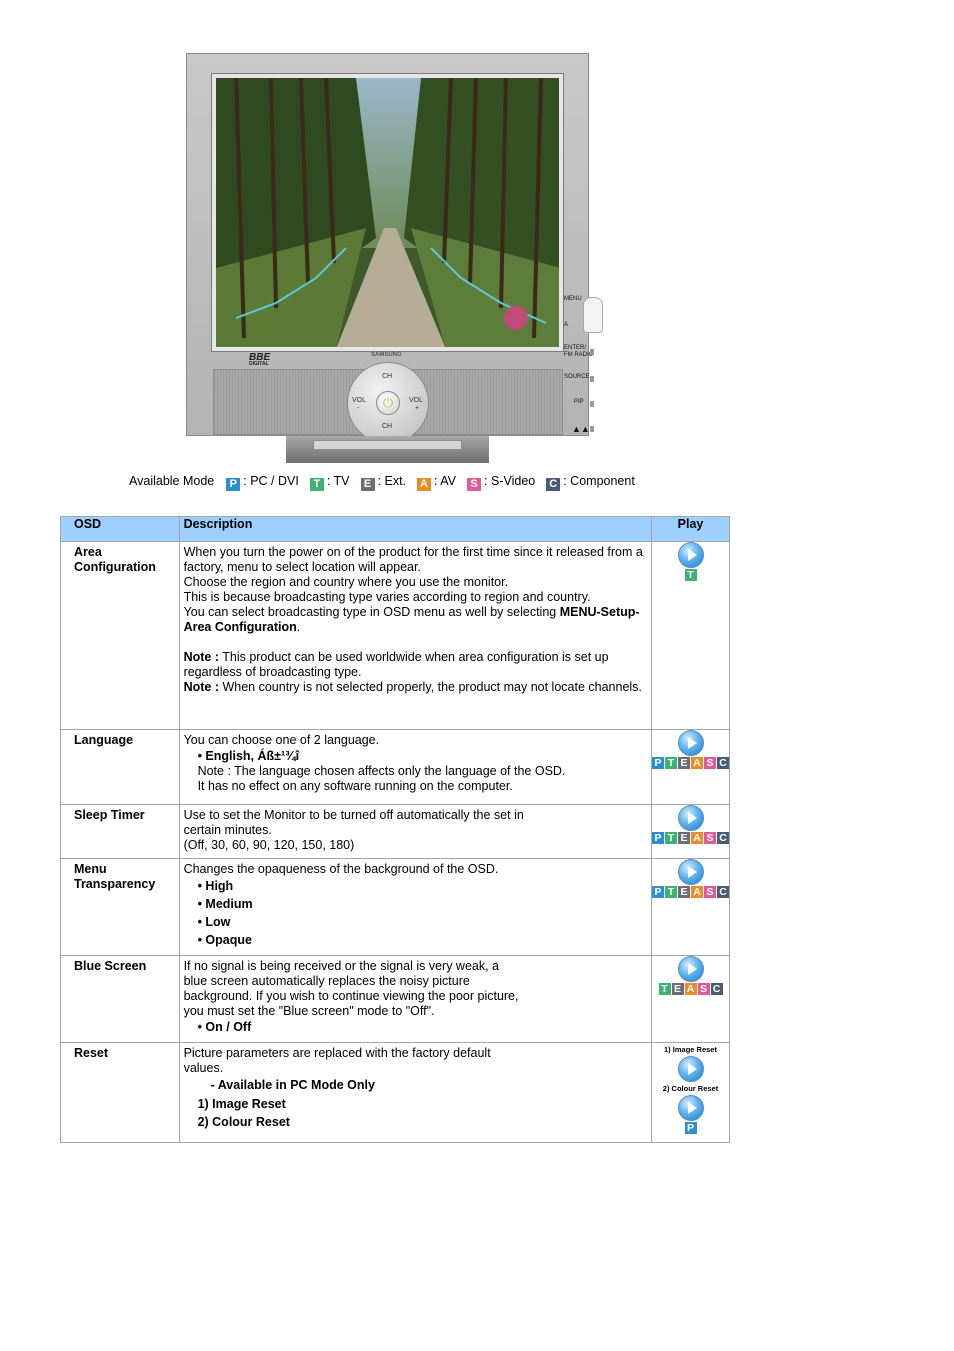 The image size is (954, 1351). I want to click on ch-down-label: CH, so click(387, 426).